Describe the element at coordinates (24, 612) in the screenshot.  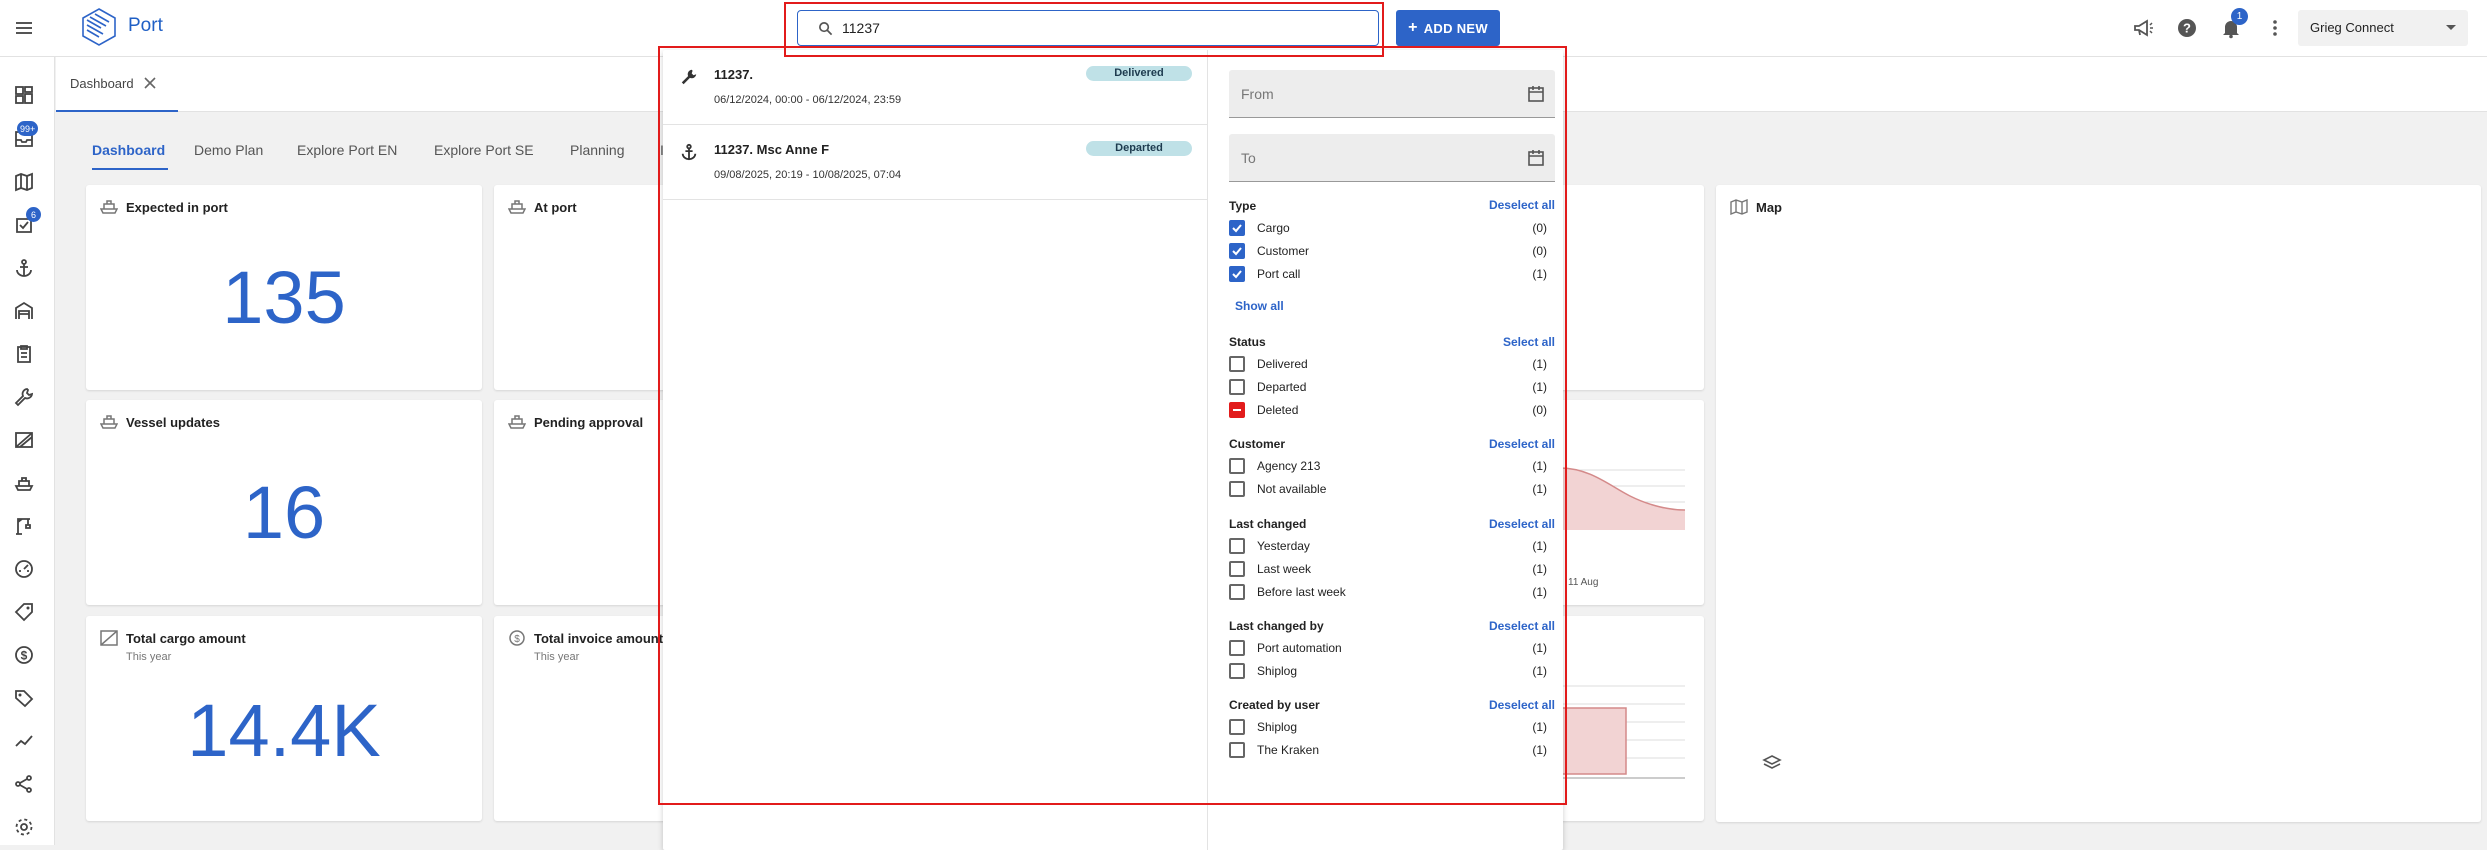
I see `discount-tag-icon` at that location.